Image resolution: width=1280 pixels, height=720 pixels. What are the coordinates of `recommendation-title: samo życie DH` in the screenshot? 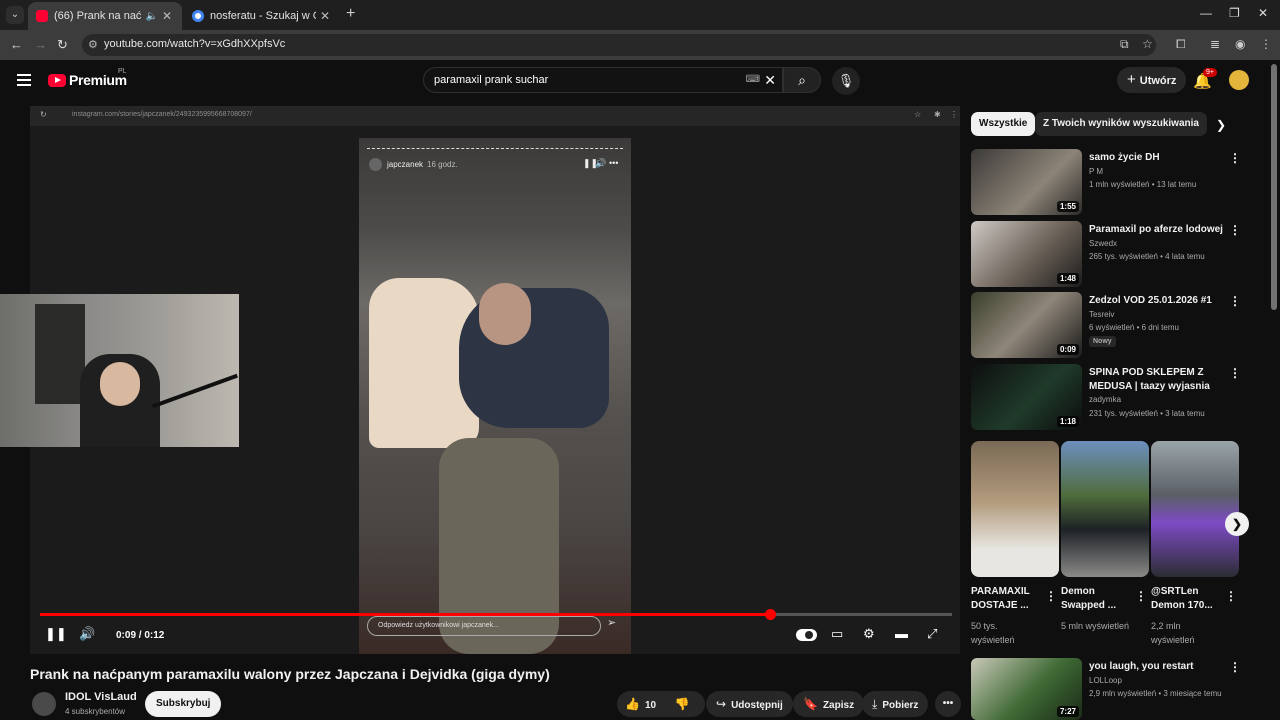 It's located at (1158, 158).